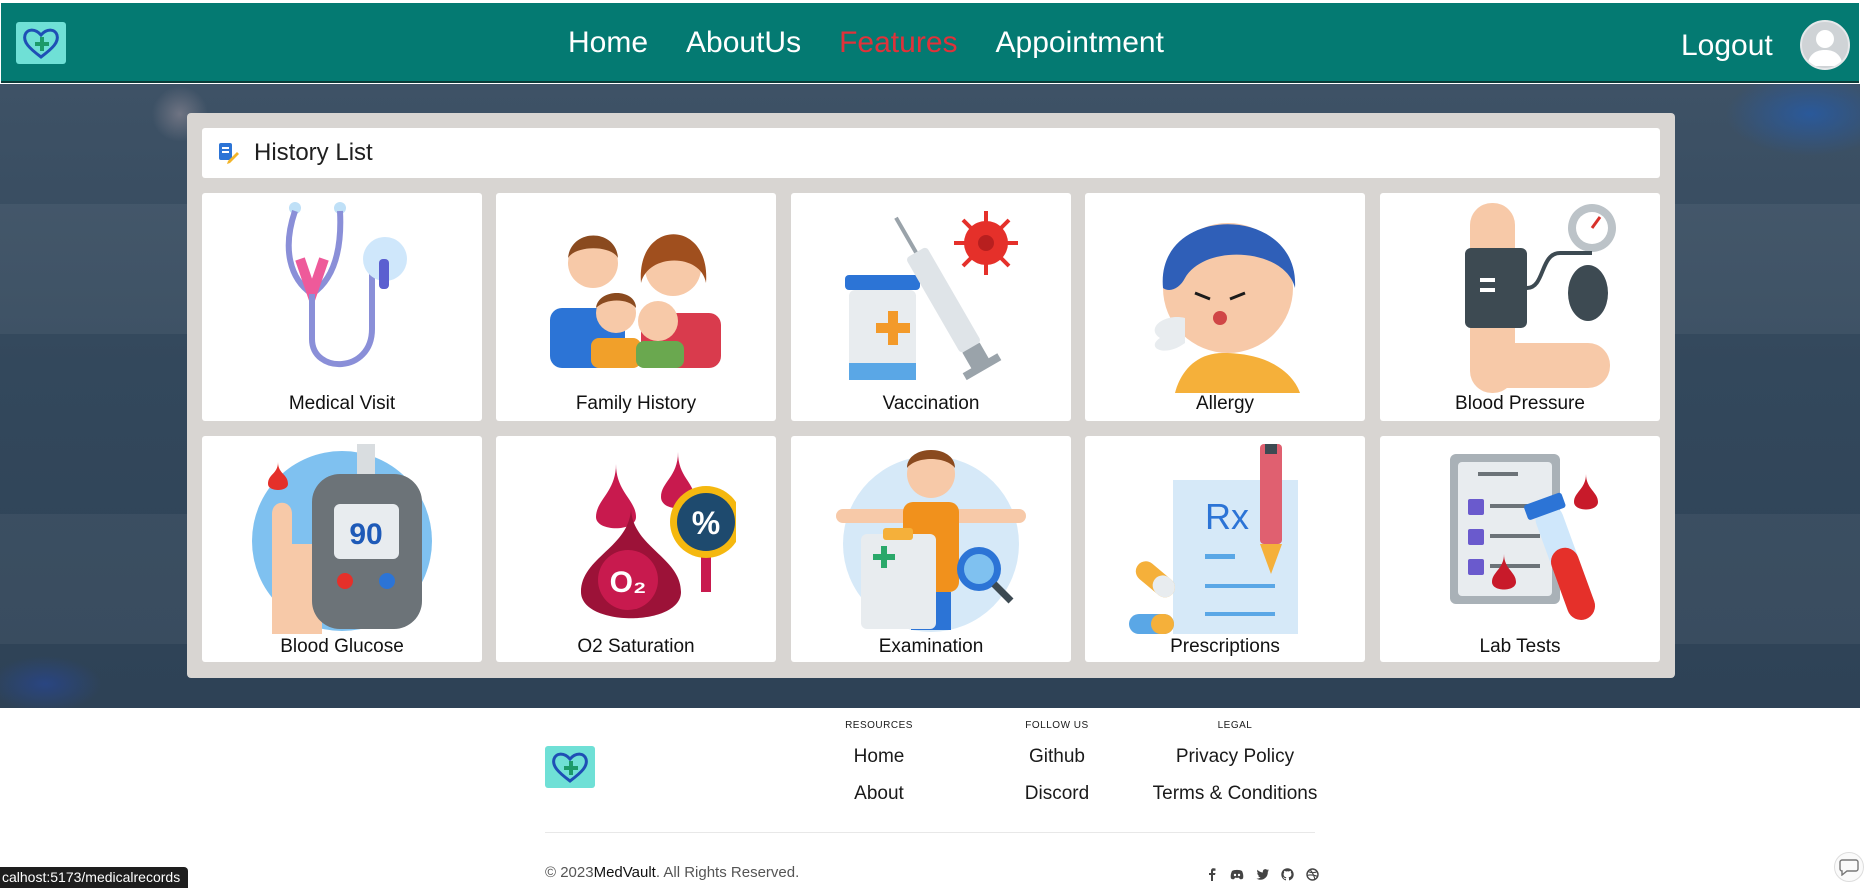  Describe the element at coordinates (1213, 539) in the screenshot. I see `prescription-icon: Rx` at that location.